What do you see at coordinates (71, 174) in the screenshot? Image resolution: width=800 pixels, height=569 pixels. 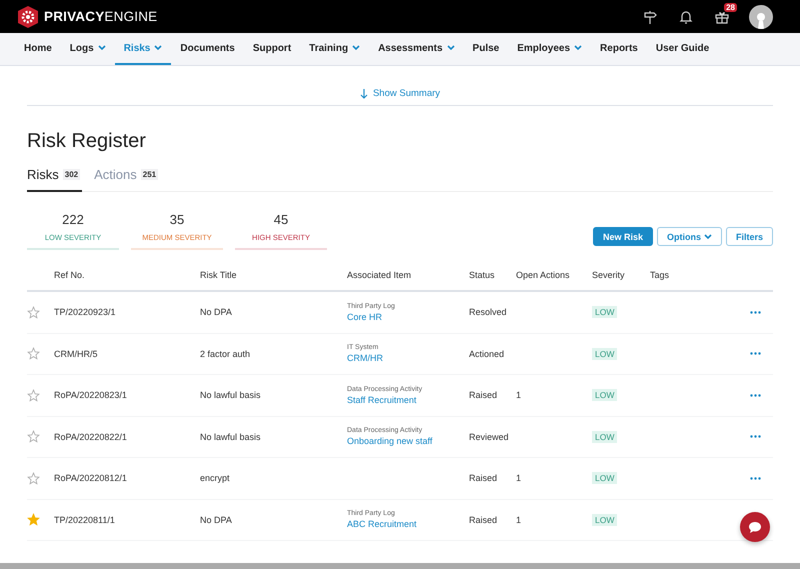 I see `count-badge: 302` at bounding box center [71, 174].